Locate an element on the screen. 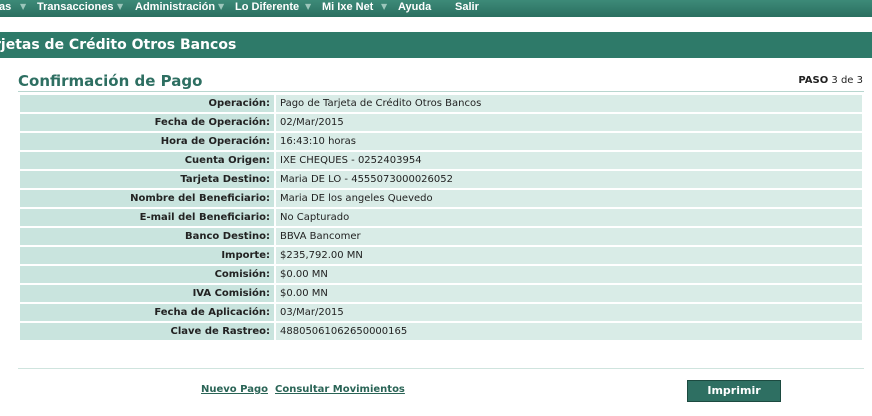  row-value: No Capturado is located at coordinates (569, 217).